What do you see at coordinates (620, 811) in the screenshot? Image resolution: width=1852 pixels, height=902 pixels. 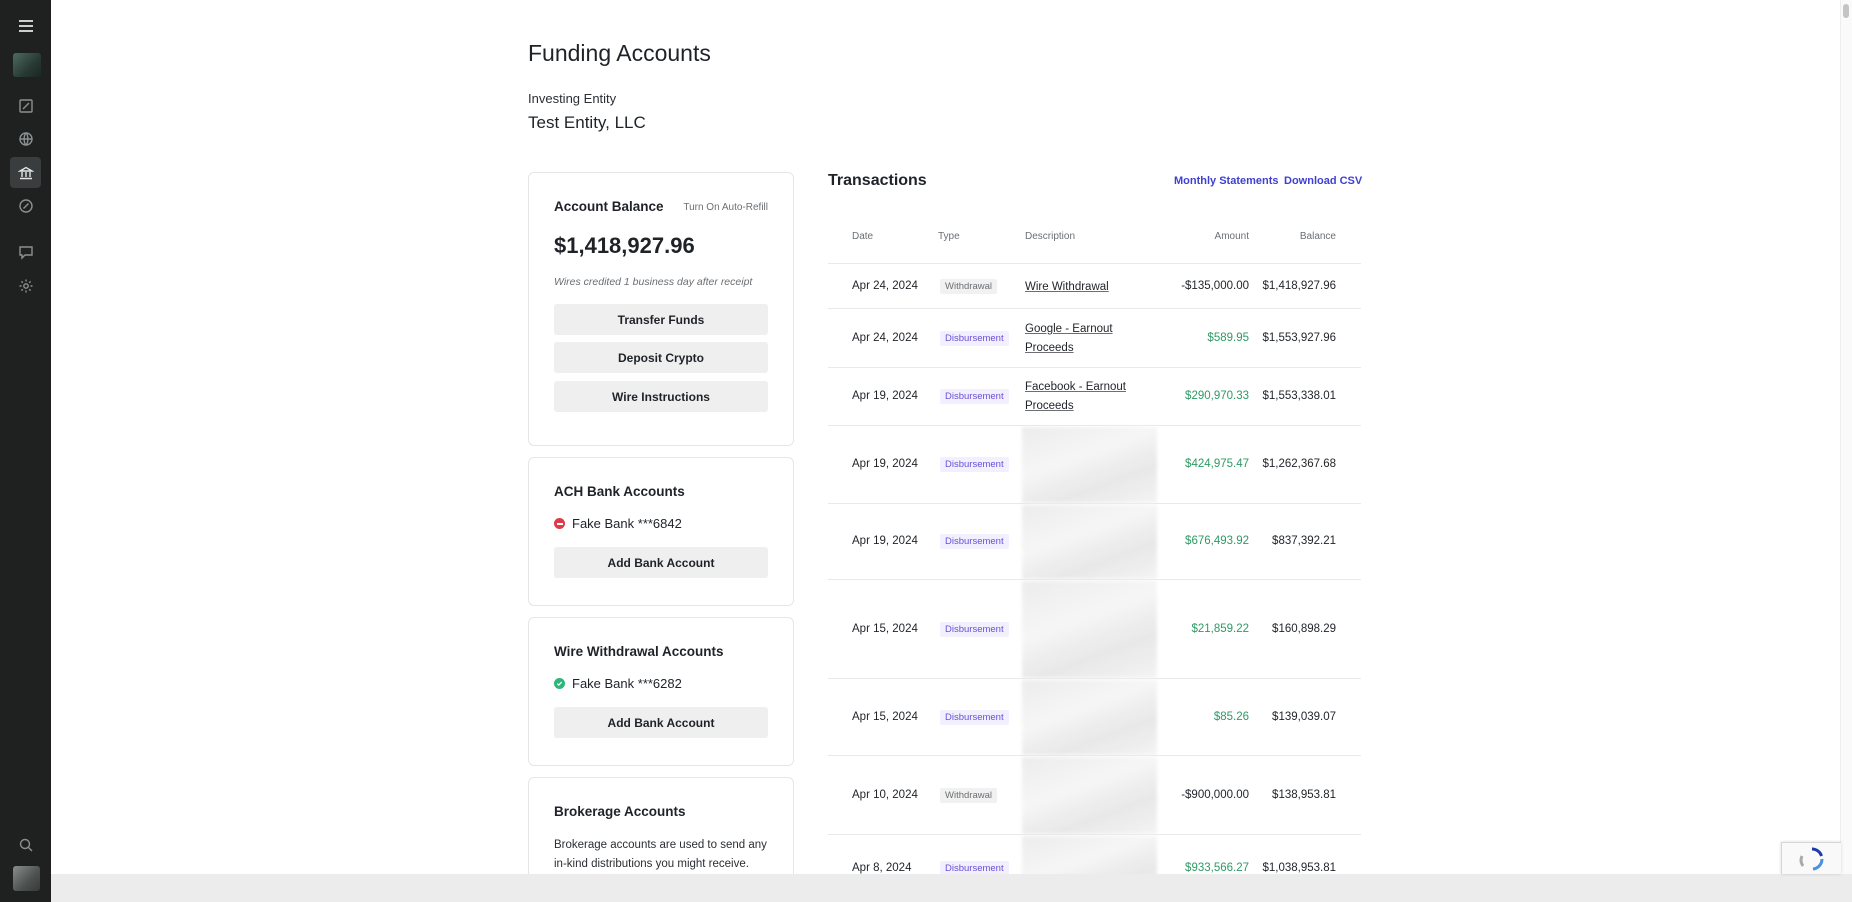 I see `brokerage-title: Brokerage Accounts` at bounding box center [620, 811].